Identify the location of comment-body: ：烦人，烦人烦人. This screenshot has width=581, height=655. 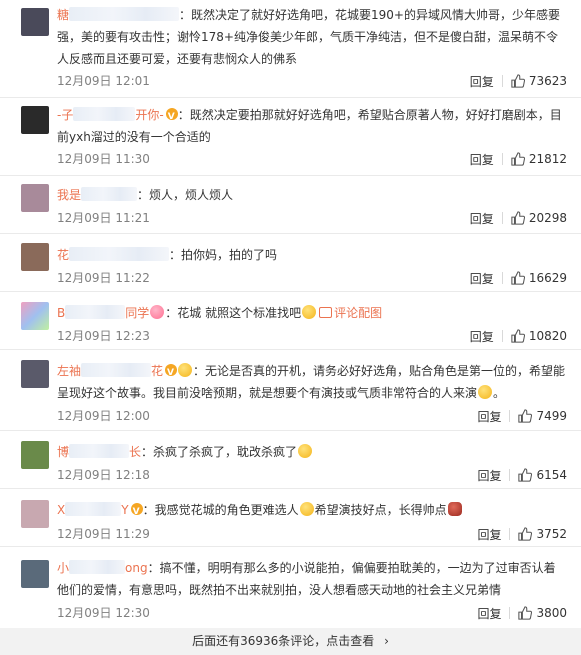
(185, 195).